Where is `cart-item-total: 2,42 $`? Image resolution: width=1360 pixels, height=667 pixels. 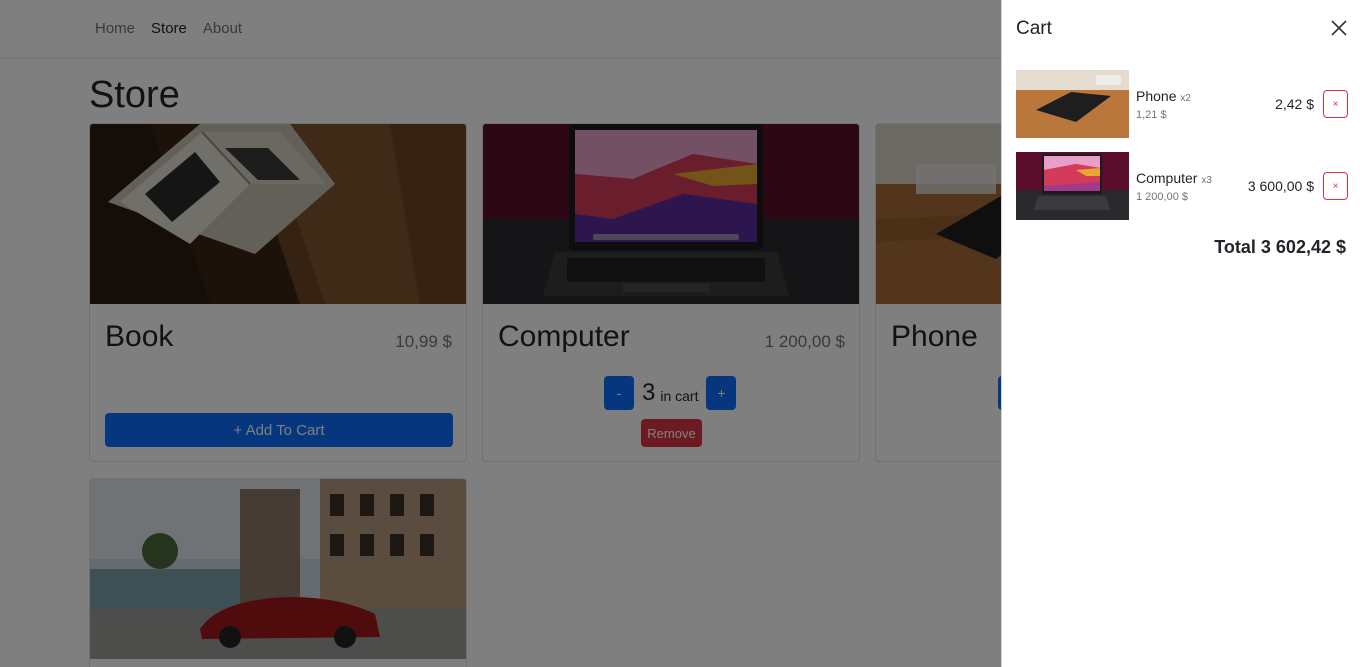 cart-item-total: 2,42 $ is located at coordinates (1294, 104).